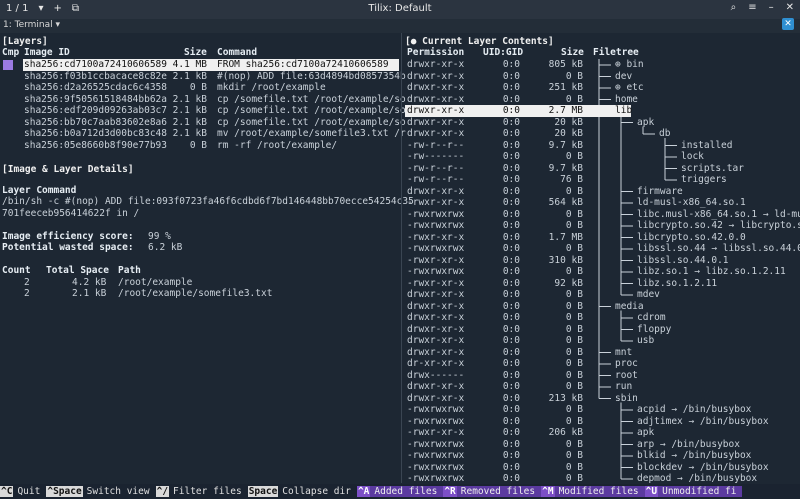 The width and height of the screenshot is (800, 499). Describe the element at coordinates (159, 236) in the screenshot. I see `efficiency-value: 99 %` at that location.